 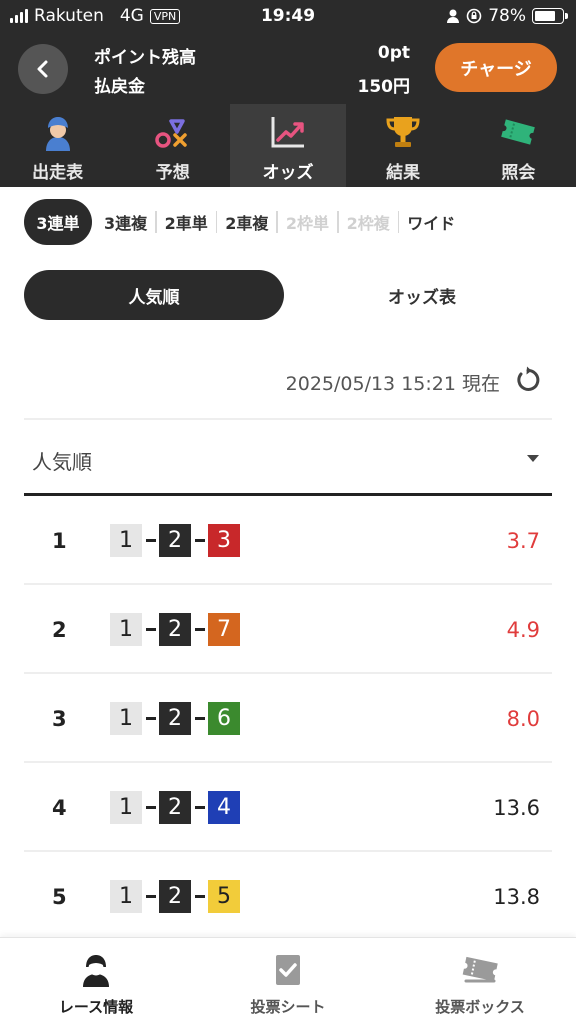 What do you see at coordinates (422, 295) in the screenshot?
I see `segment-odds-table: オッズ表` at bounding box center [422, 295].